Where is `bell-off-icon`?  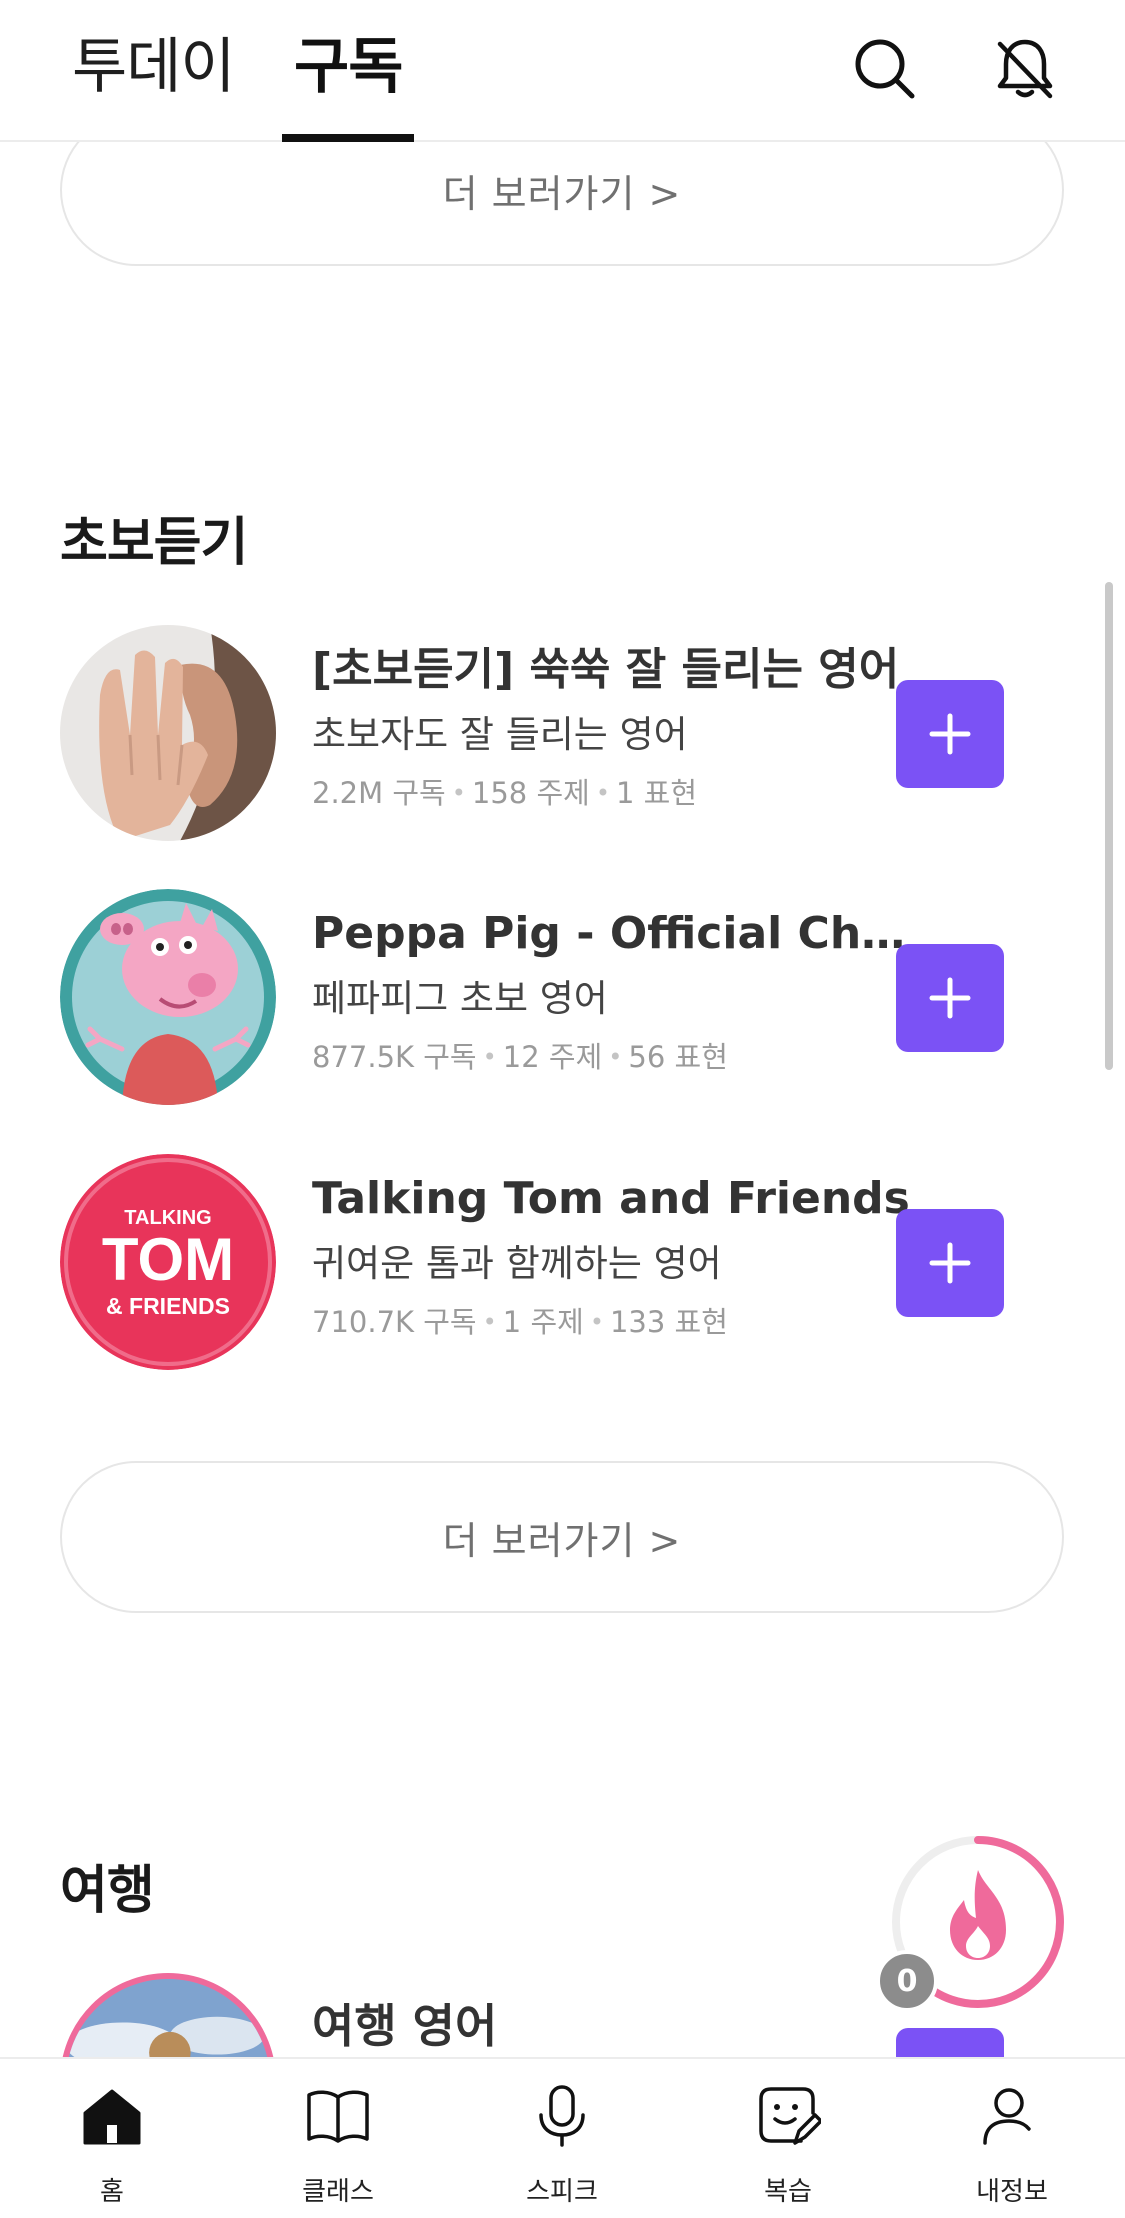 bell-off-icon is located at coordinates (1025, 69).